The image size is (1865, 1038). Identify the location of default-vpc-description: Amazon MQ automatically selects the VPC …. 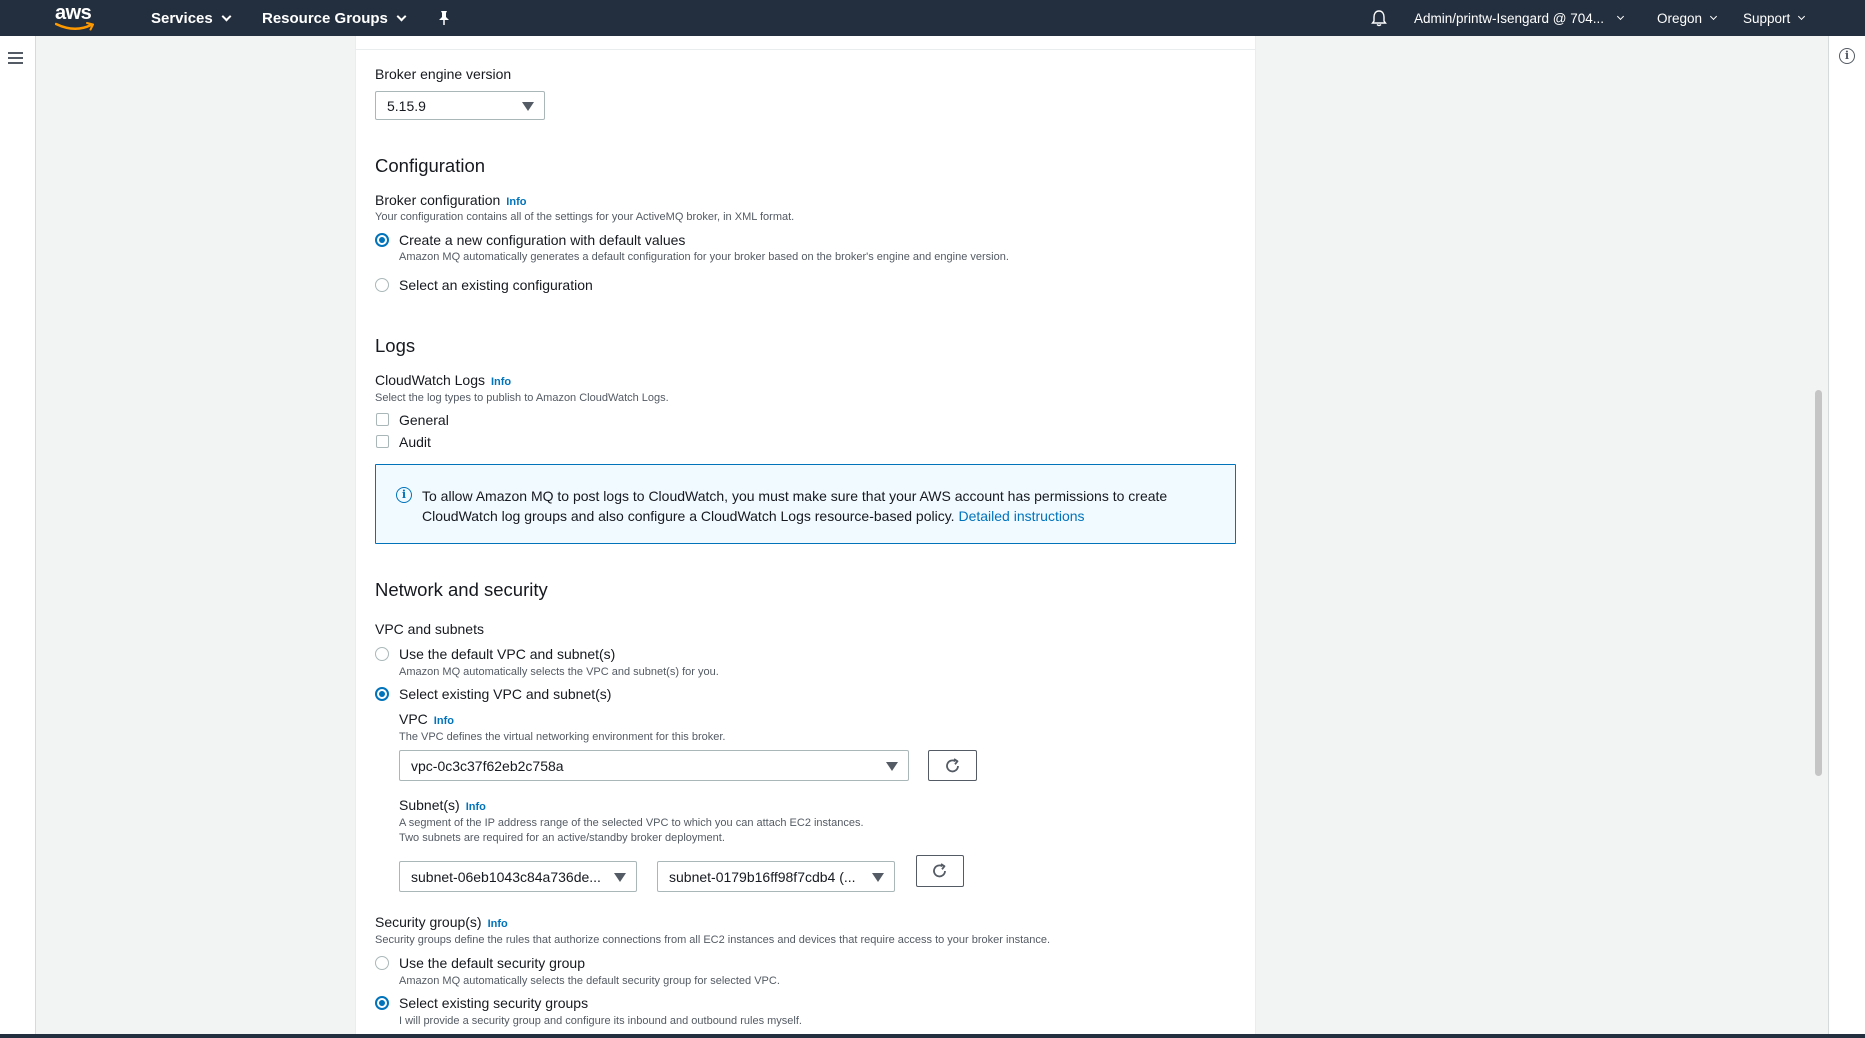
(559, 672).